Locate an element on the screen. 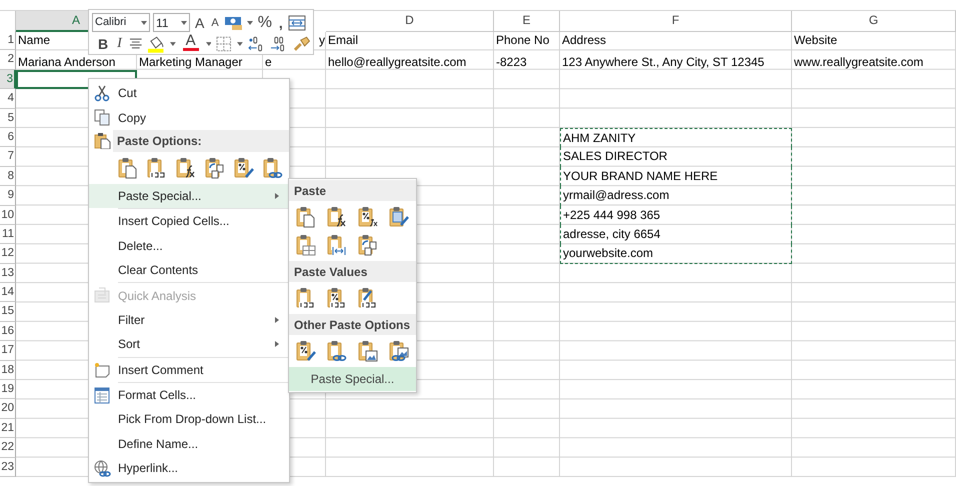 The width and height of the screenshot is (956, 486). row-header: 22 is located at coordinates (8, 448).